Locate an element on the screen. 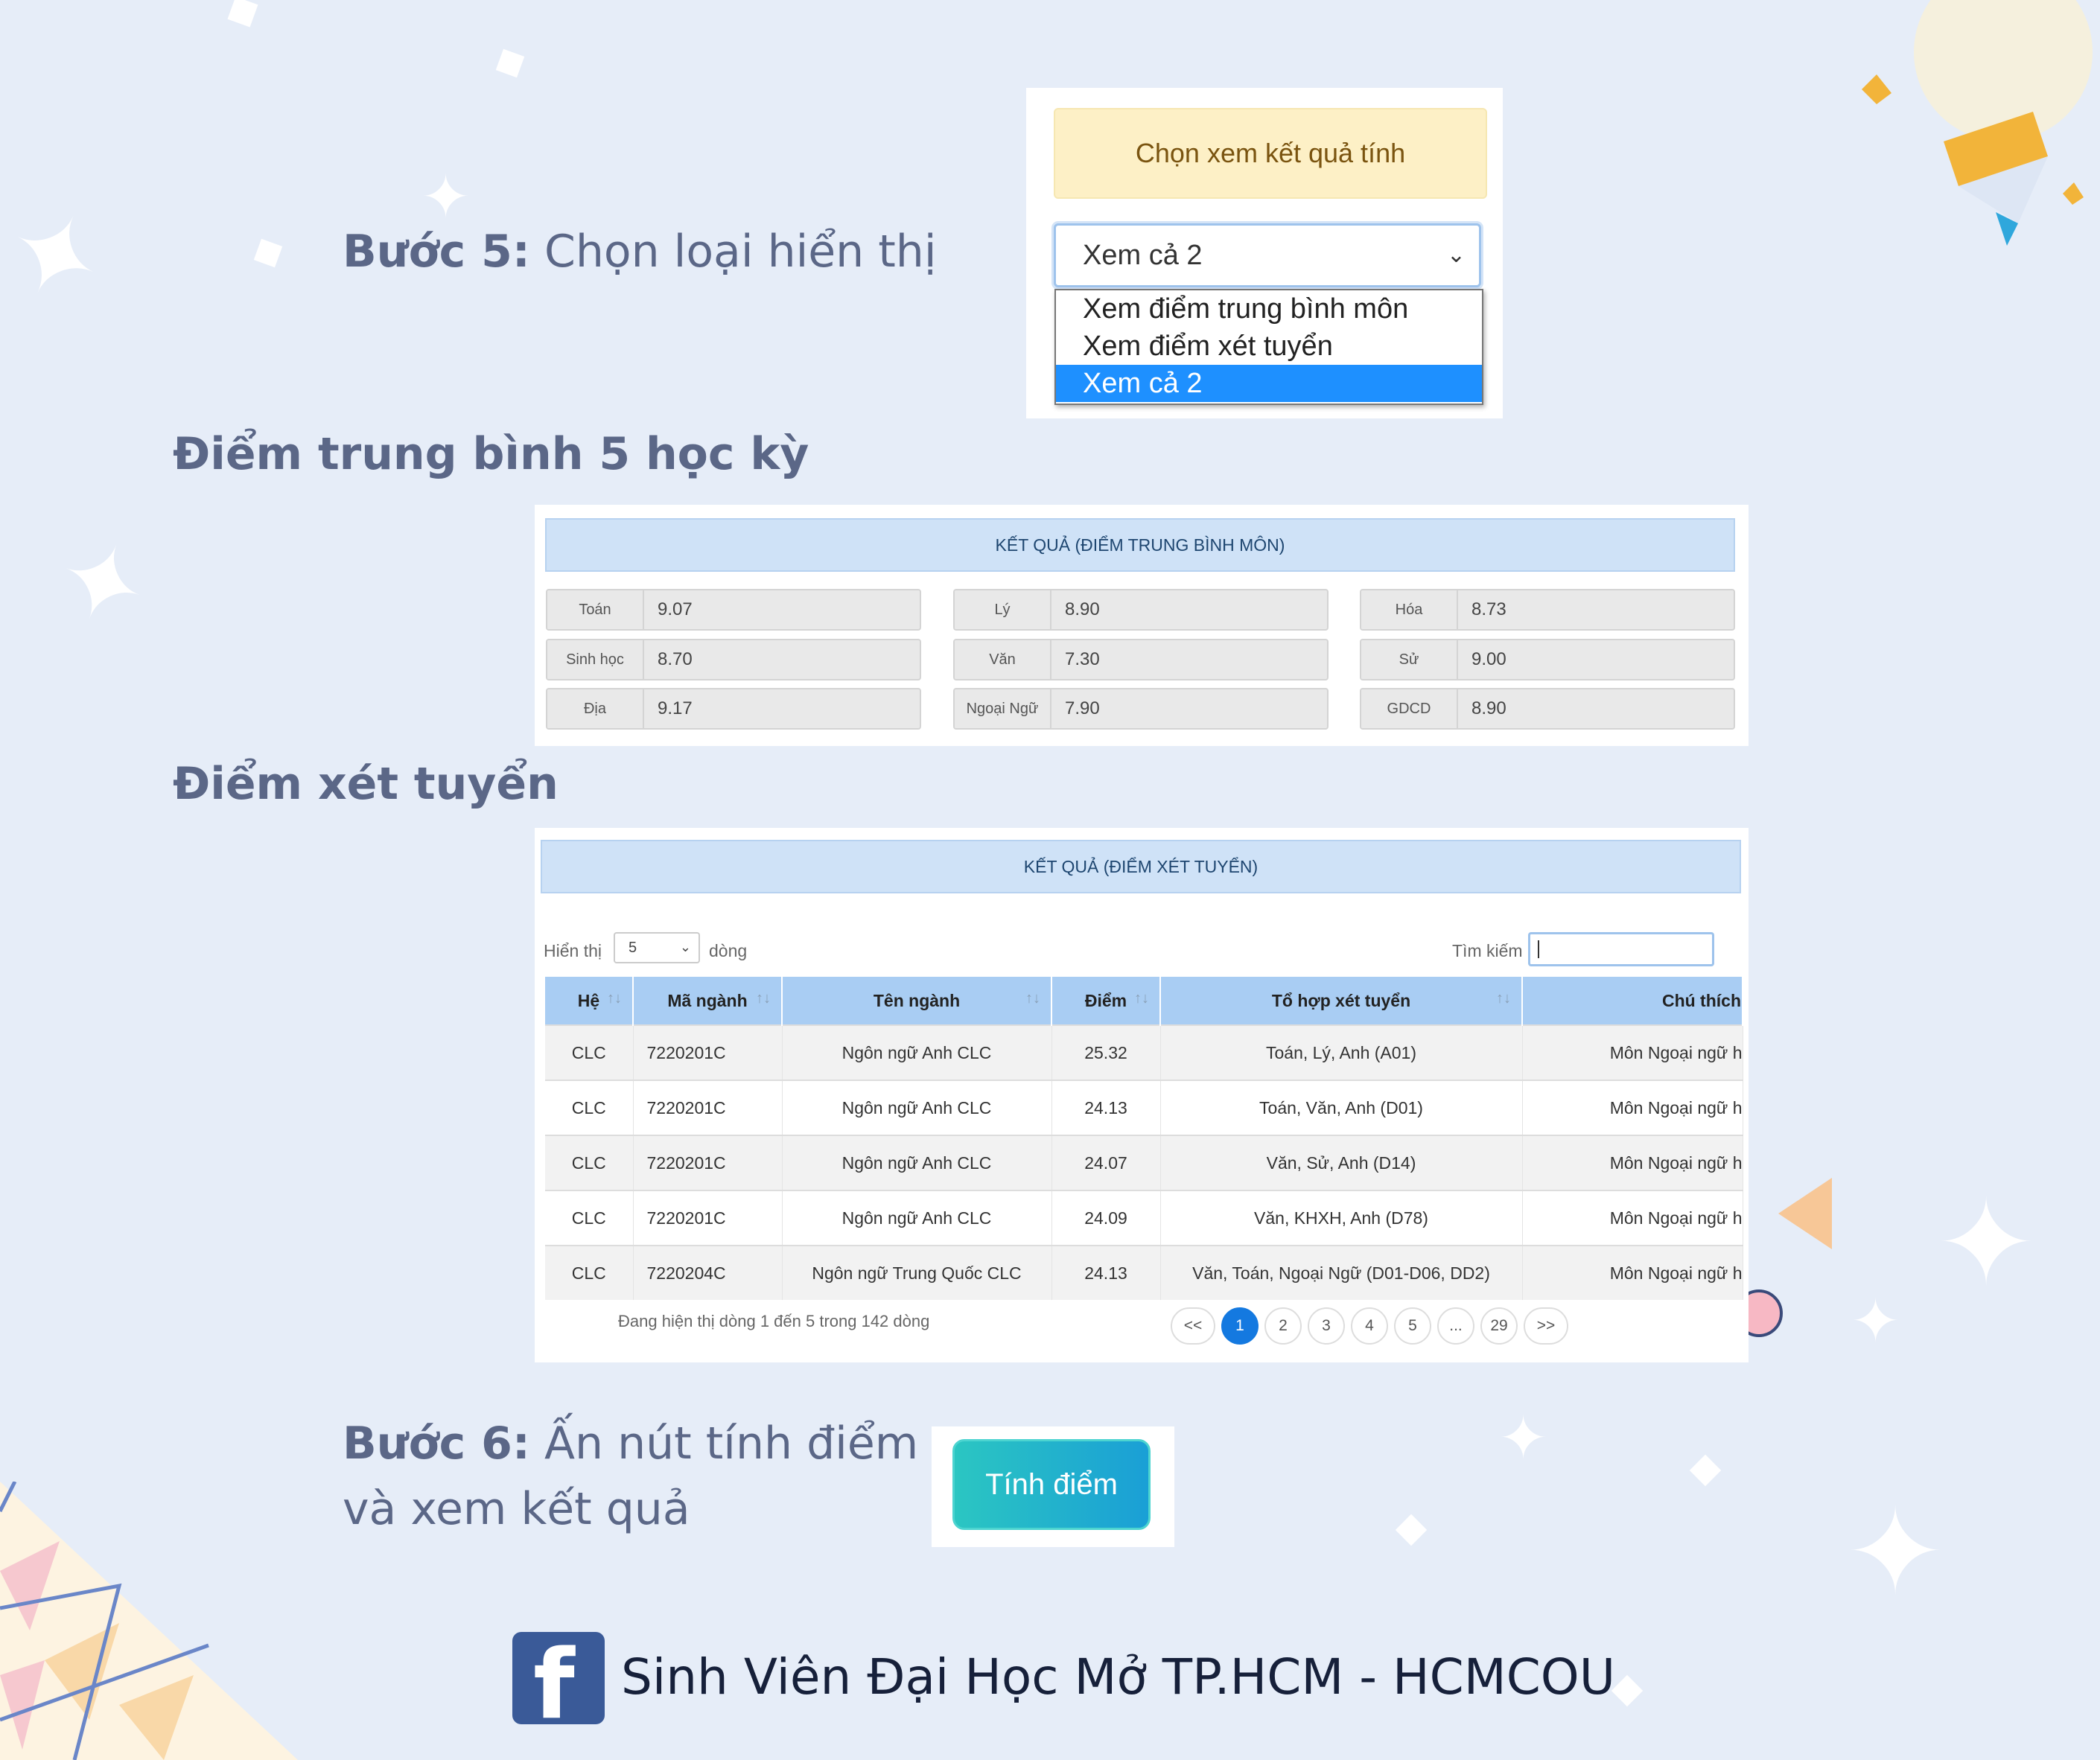  calculate-button: Tính điểm is located at coordinates (1051, 1485).